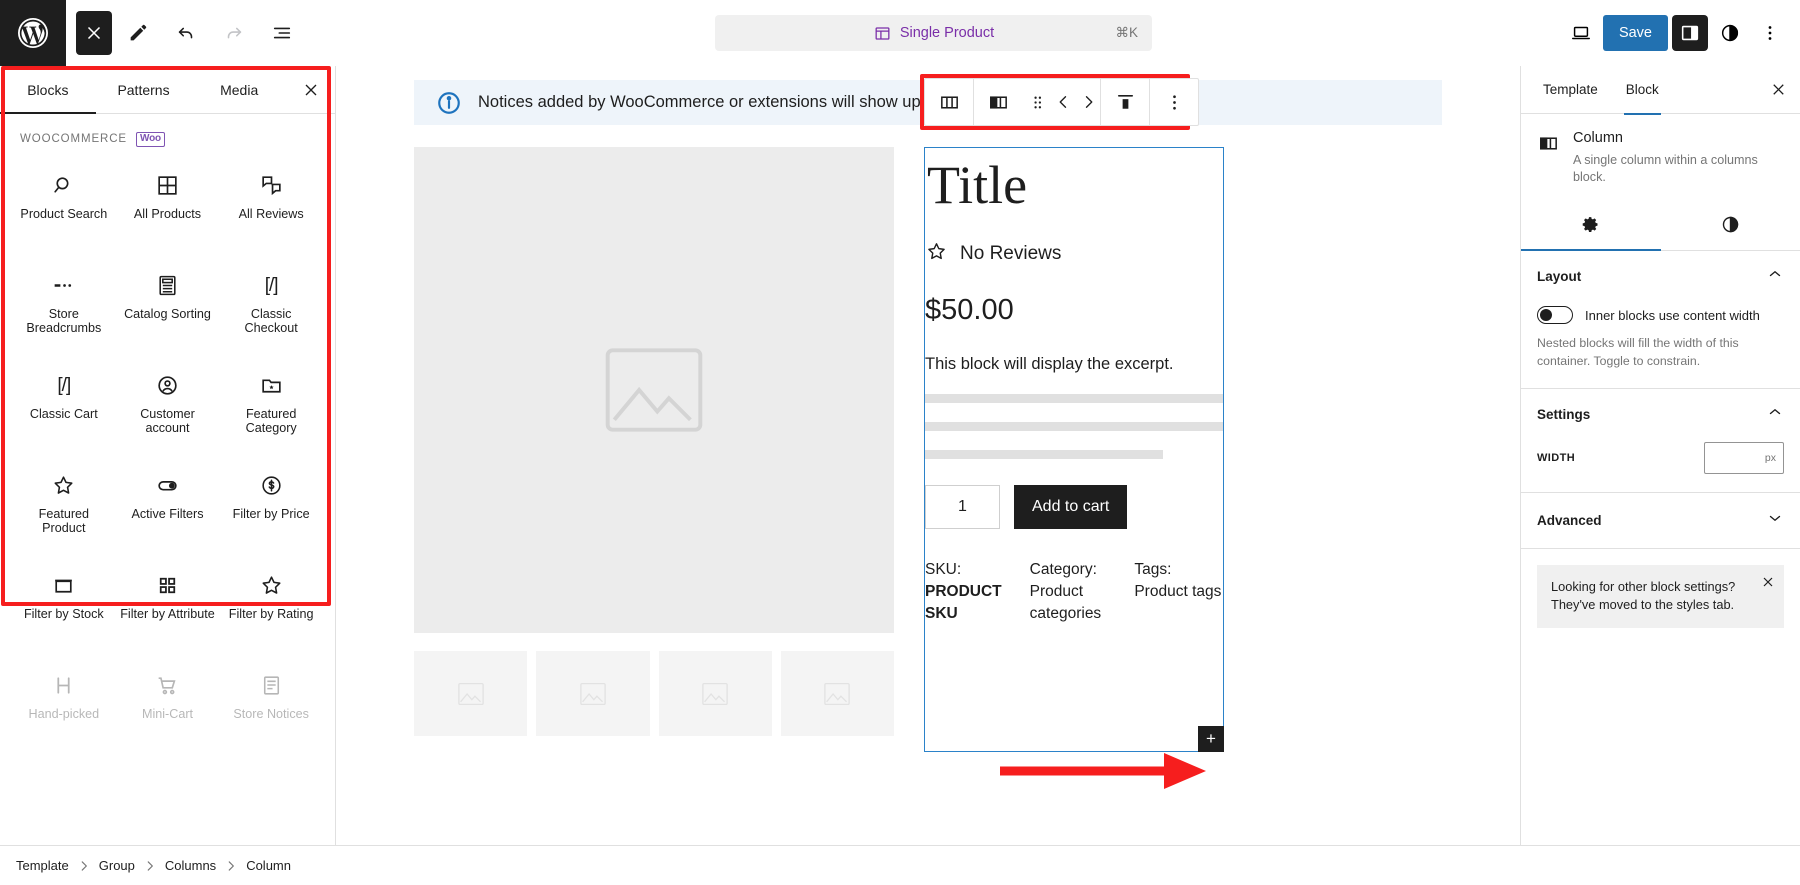 The height and width of the screenshot is (885, 1800). I want to click on gallery-thumbnails, so click(654, 693).